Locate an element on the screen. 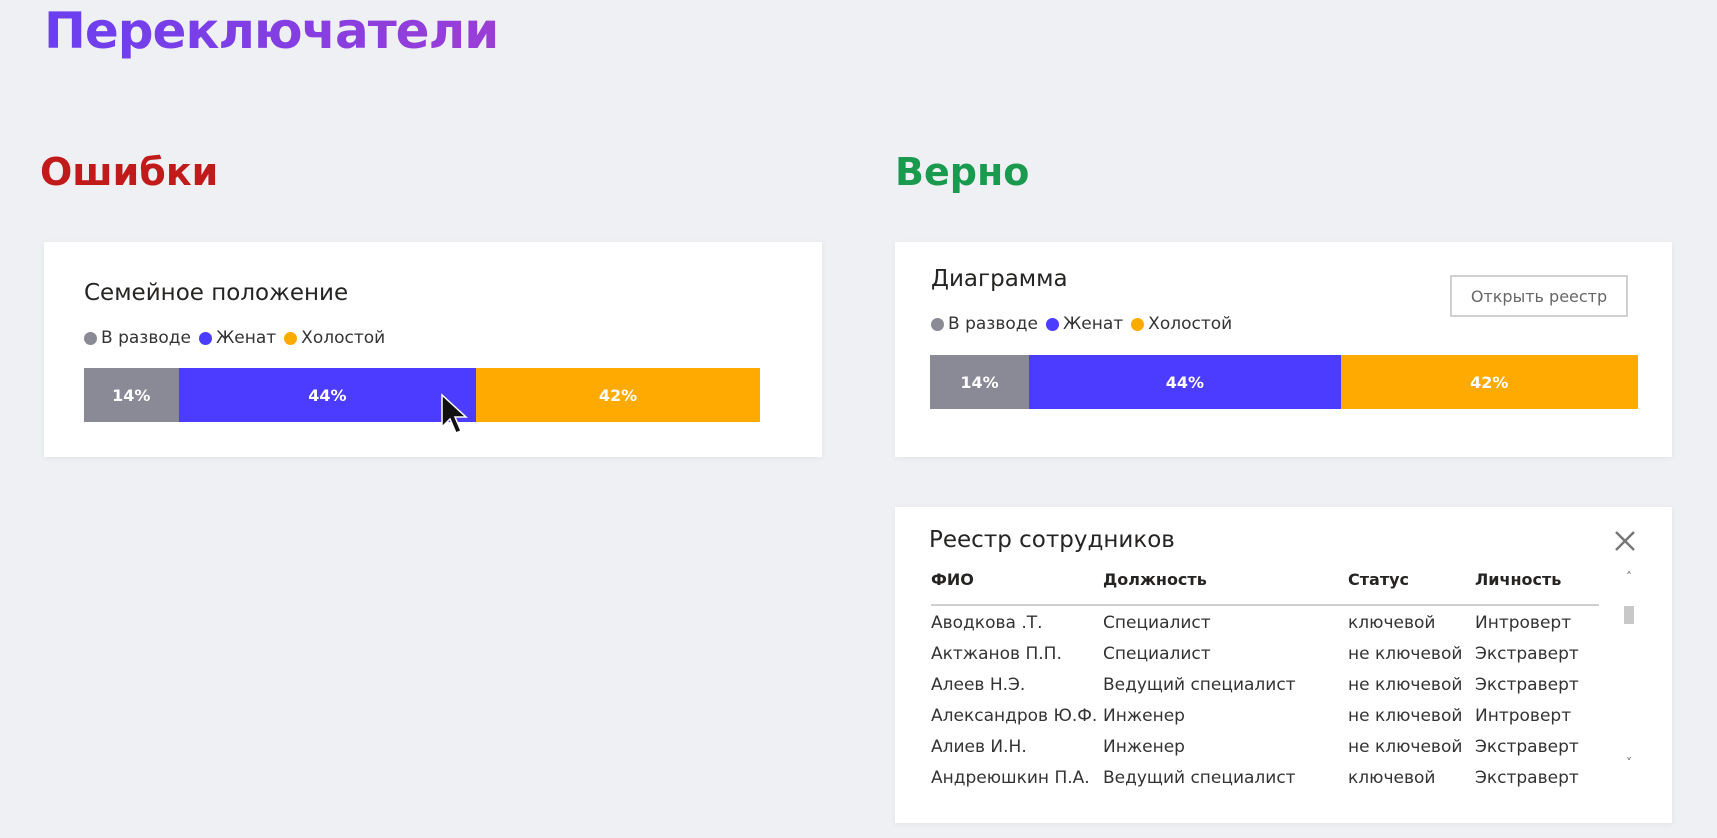  column-header-status: Статус is located at coordinates (1378, 579).